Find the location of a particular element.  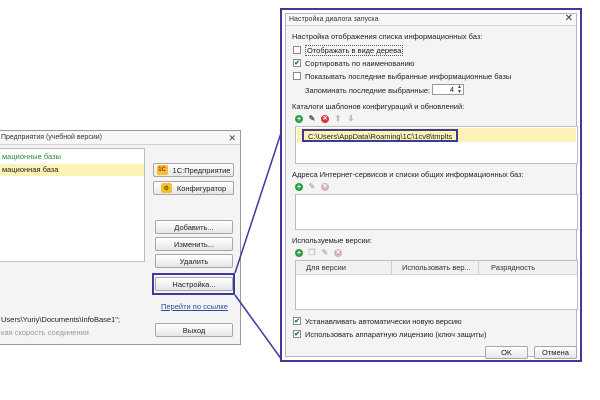

exit-button: Выход is located at coordinates (194, 330).